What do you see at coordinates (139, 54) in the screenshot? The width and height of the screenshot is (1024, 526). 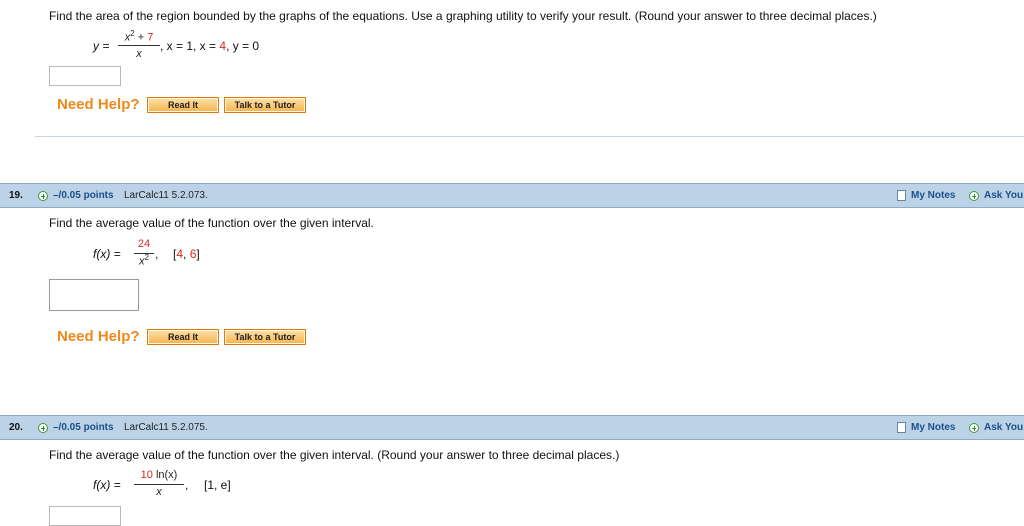 I see `q18-eq-denominator: x` at bounding box center [139, 54].